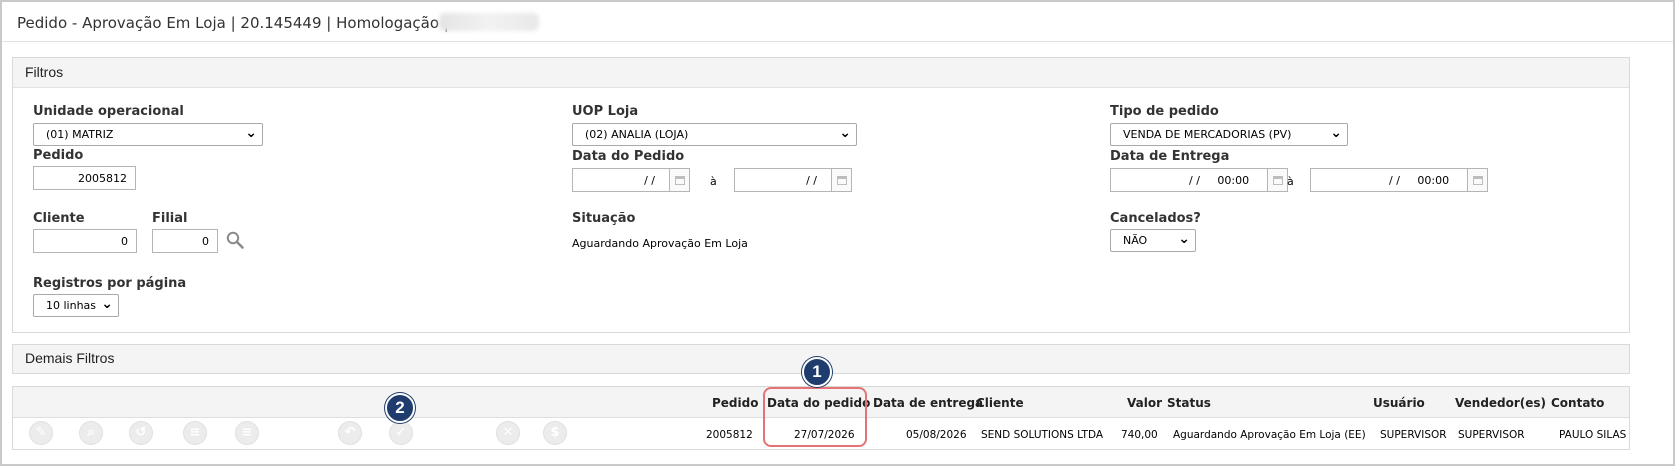  Describe the element at coordinates (170, 218) in the screenshot. I see `filial-label: Filial` at that location.